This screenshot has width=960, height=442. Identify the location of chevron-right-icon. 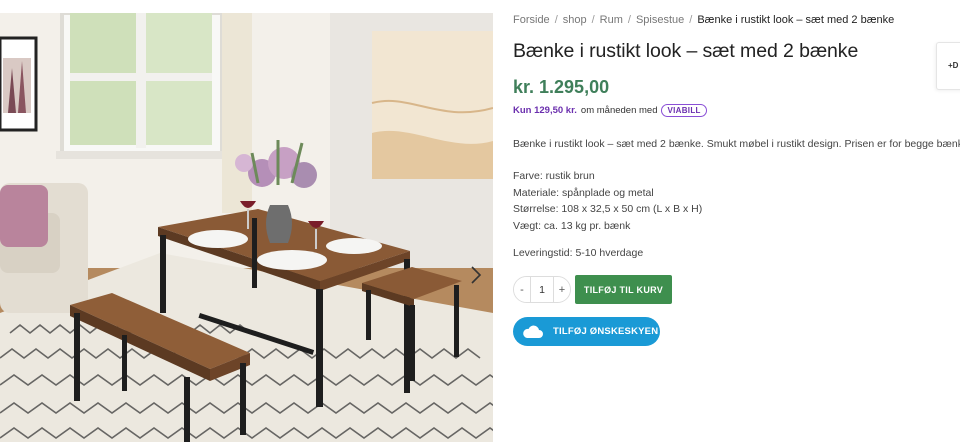
(476, 275).